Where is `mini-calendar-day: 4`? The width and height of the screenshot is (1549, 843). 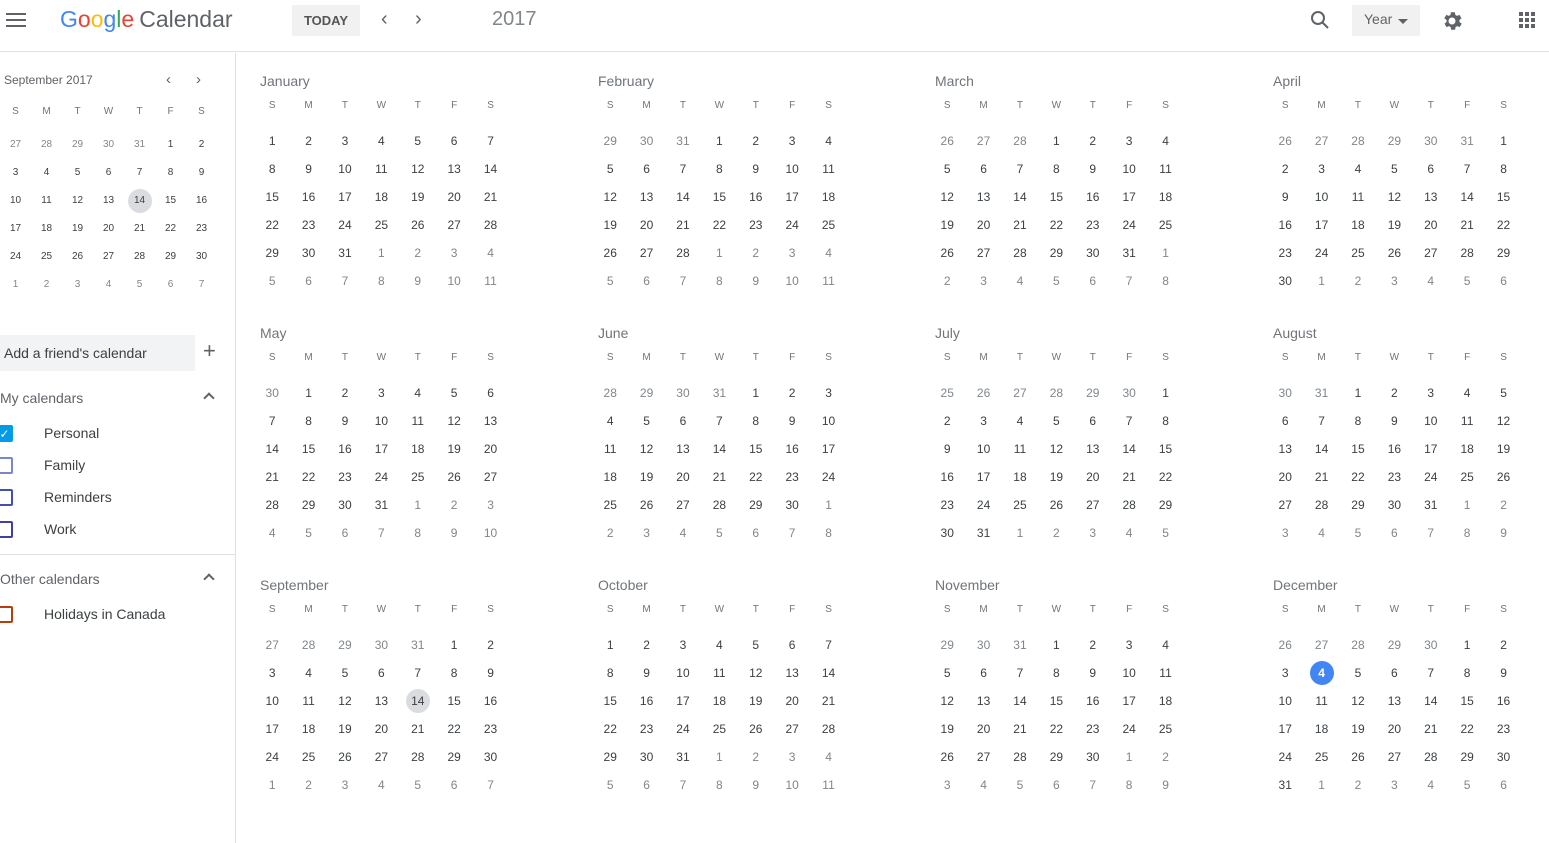
mini-calendar-day: 4 is located at coordinates (108, 285).